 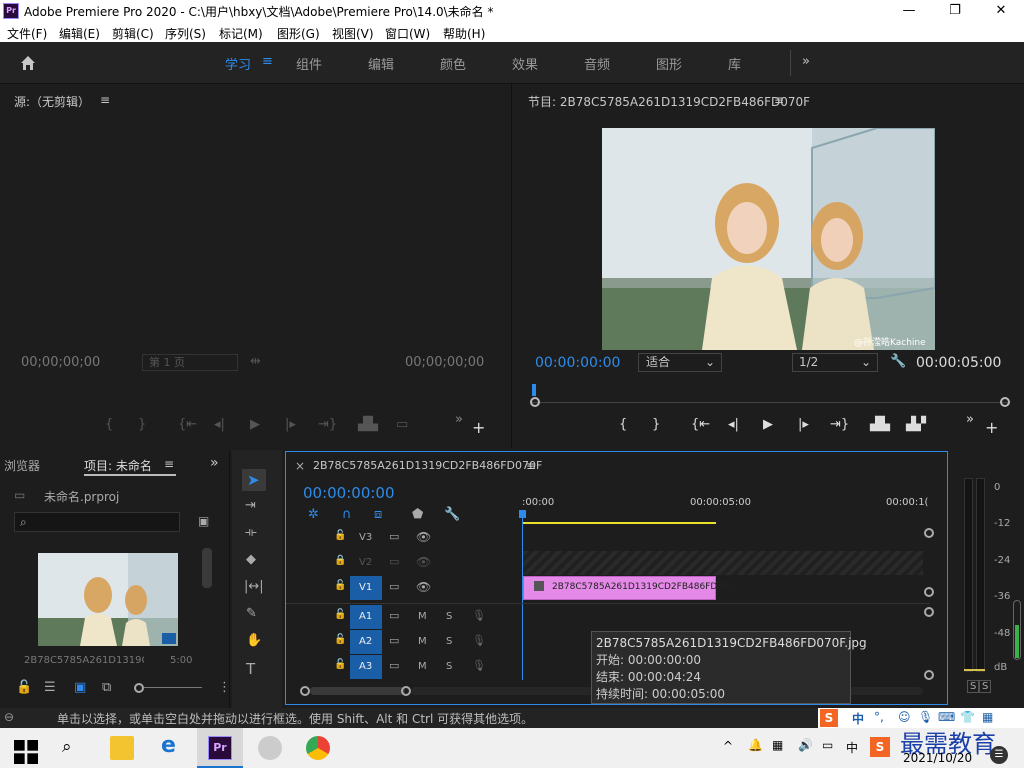 What do you see at coordinates (973, 686) in the screenshot?
I see `solo-left-button: S` at bounding box center [973, 686].